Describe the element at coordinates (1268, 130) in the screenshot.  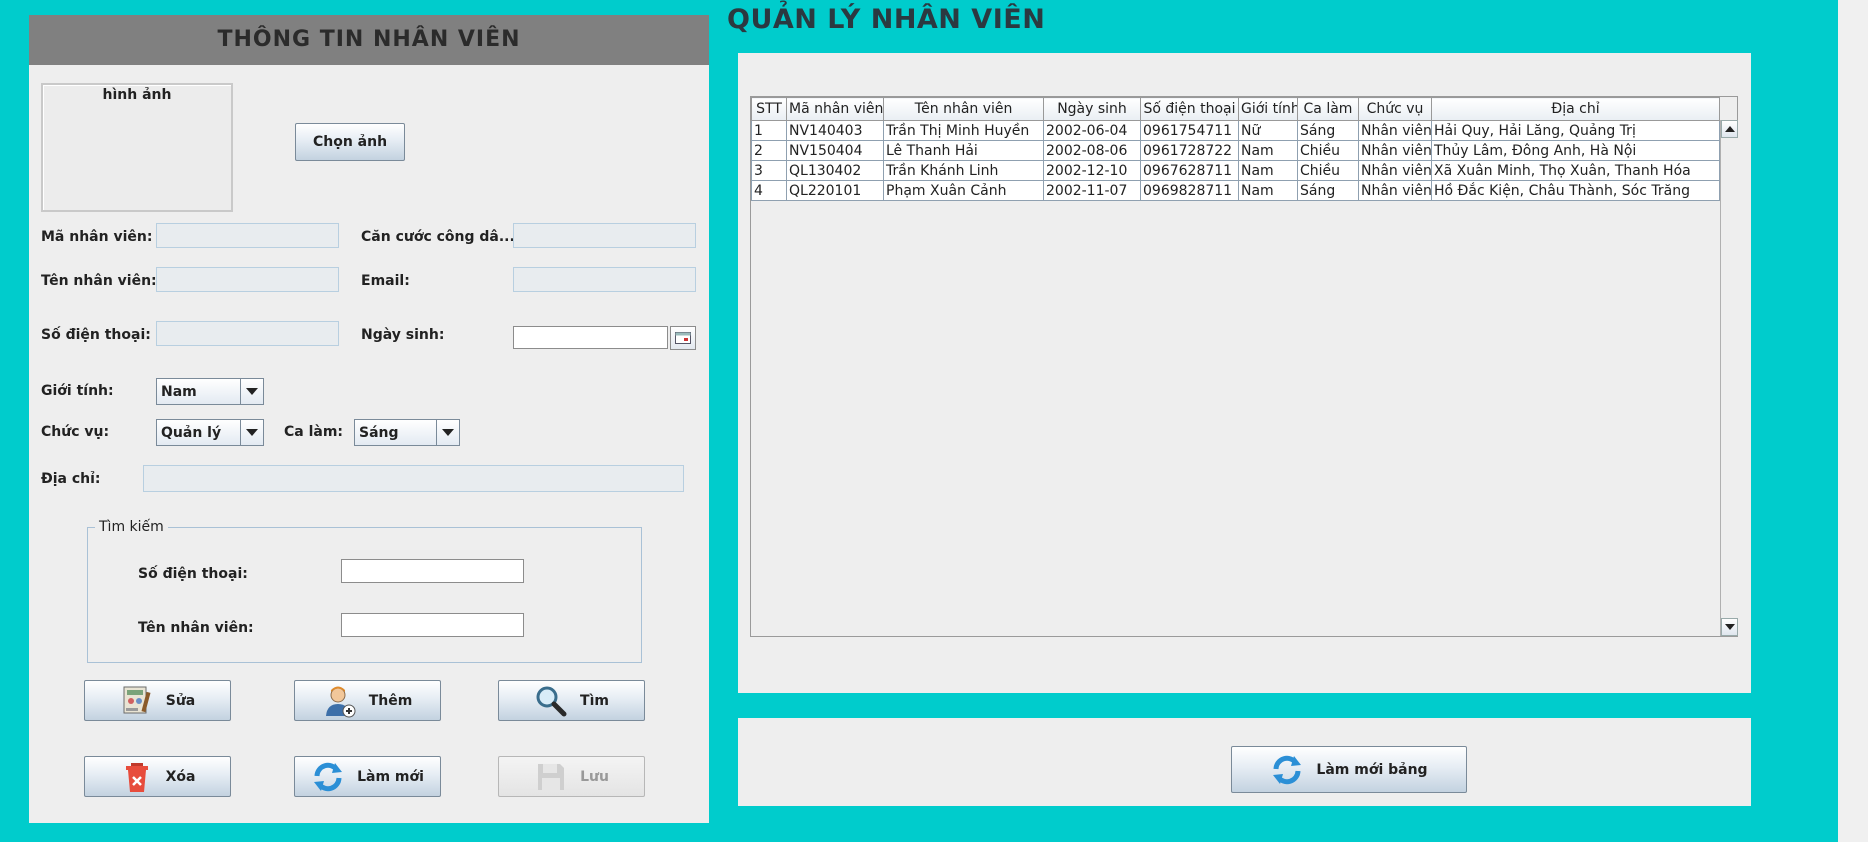
I see `table-cell: Nữ` at that location.